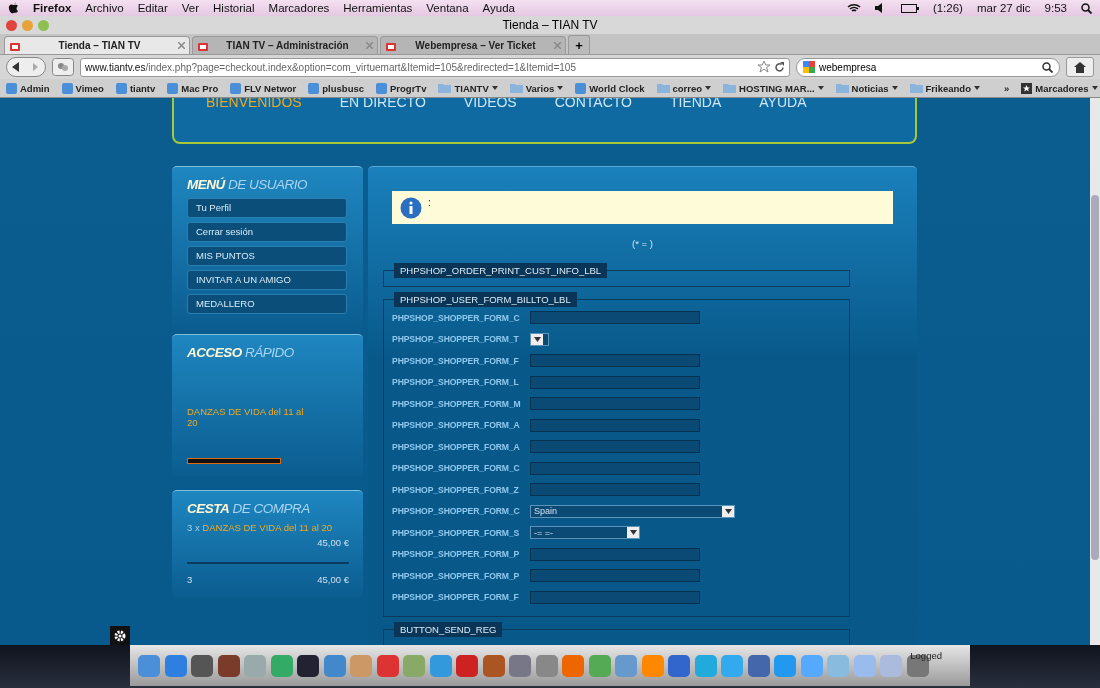 This screenshot has width=1100, height=688. I want to click on user-menu-item: Cerrar sesión, so click(267, 232).